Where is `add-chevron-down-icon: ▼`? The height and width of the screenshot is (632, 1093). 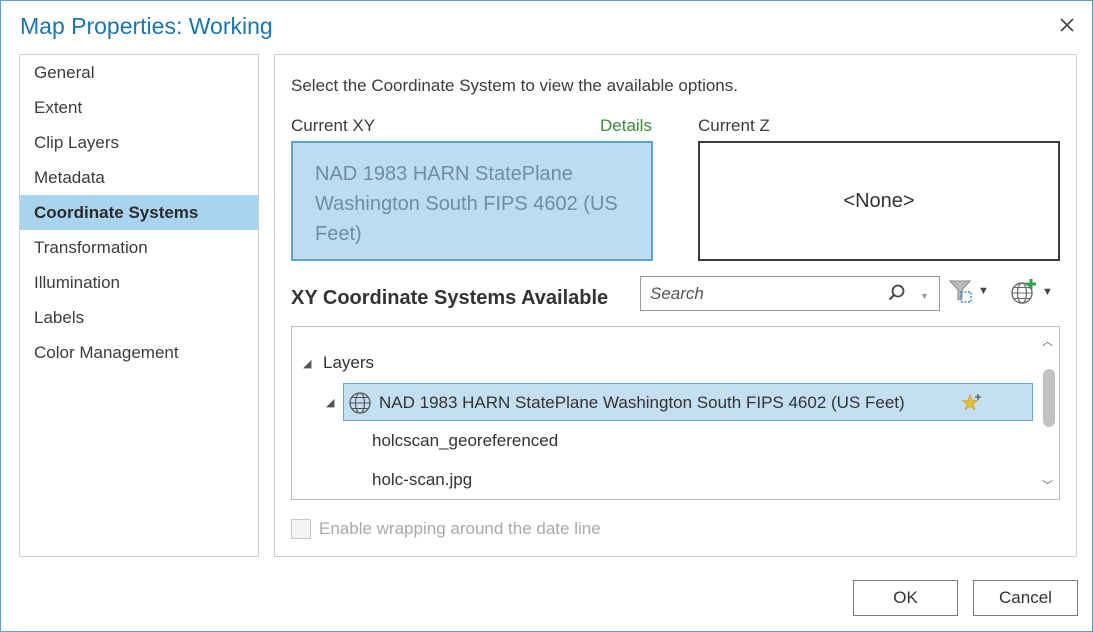 add-chevron-down-icon: ▼ is located at coordinates (1047, 292).